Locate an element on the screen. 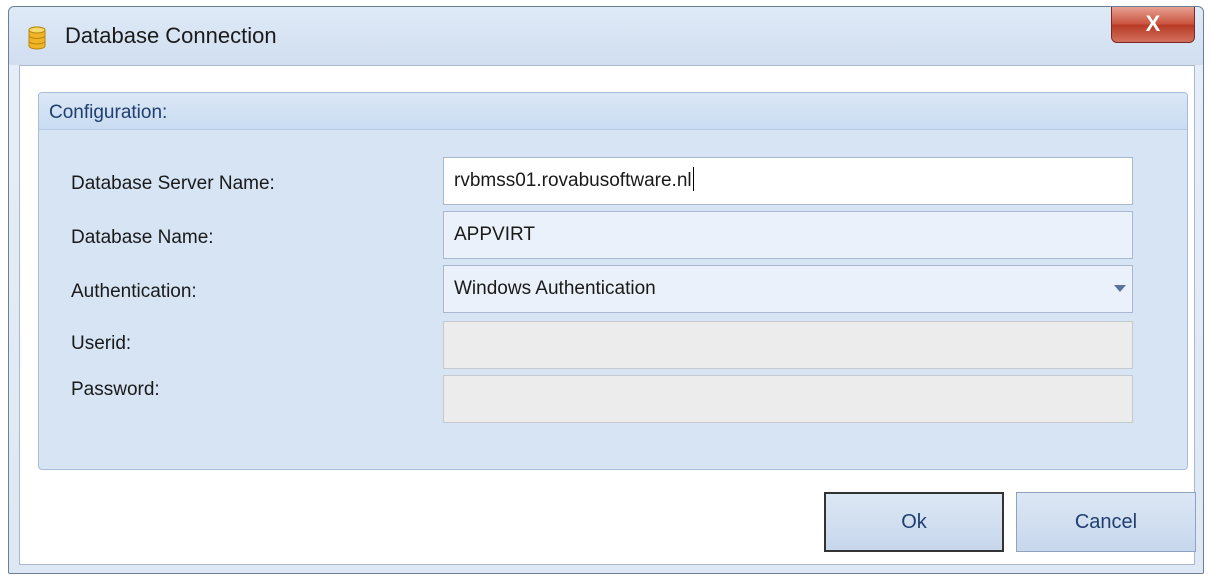  userid-input is located at coordinates (788, 345).